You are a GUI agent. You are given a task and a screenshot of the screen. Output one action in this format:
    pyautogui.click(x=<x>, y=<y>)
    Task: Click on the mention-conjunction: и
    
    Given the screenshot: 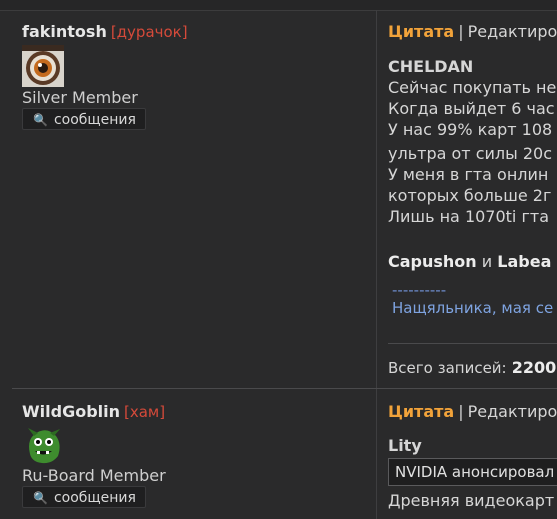 What is the action you would take?
    pyautogui.click(x=487, y=261)
    